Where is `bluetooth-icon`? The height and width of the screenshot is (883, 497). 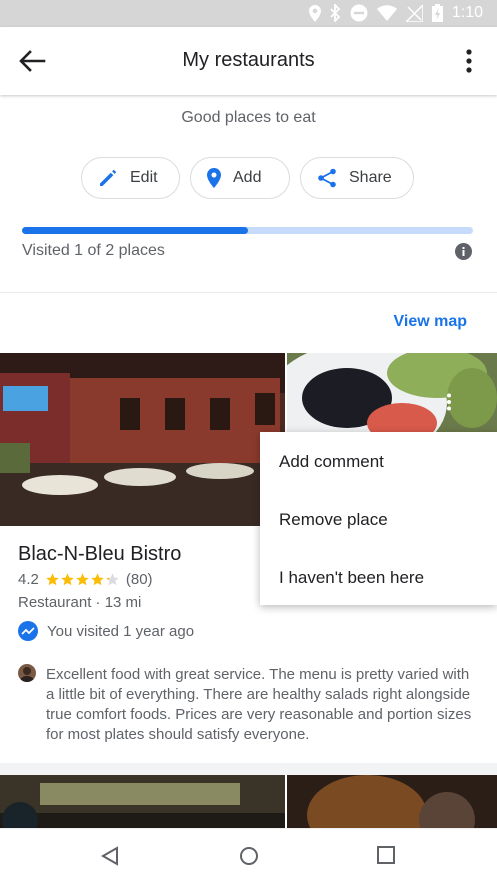
bluetooth-icon is located at coordinates (335, 13).